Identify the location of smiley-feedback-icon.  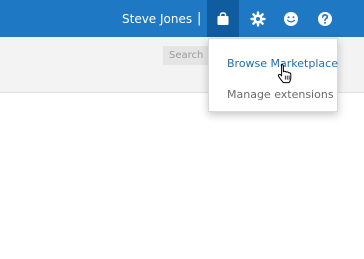
(291, 19).